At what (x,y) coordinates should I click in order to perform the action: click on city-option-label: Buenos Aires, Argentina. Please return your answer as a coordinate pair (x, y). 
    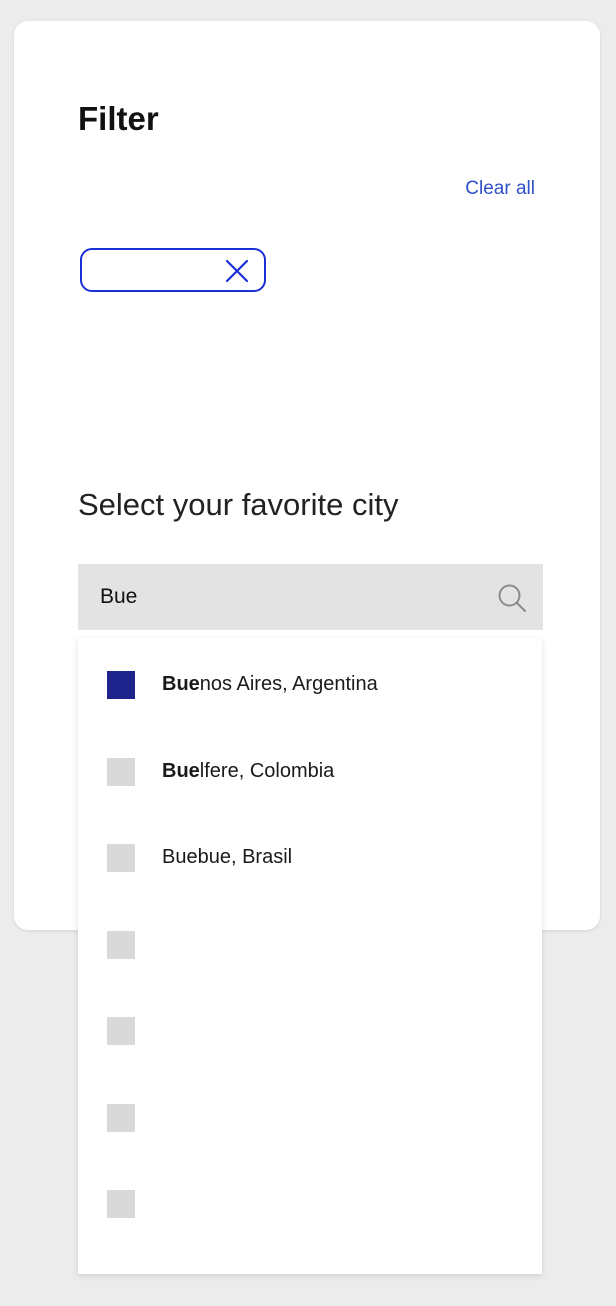
    Looking at the image, I should click on (270, 684).